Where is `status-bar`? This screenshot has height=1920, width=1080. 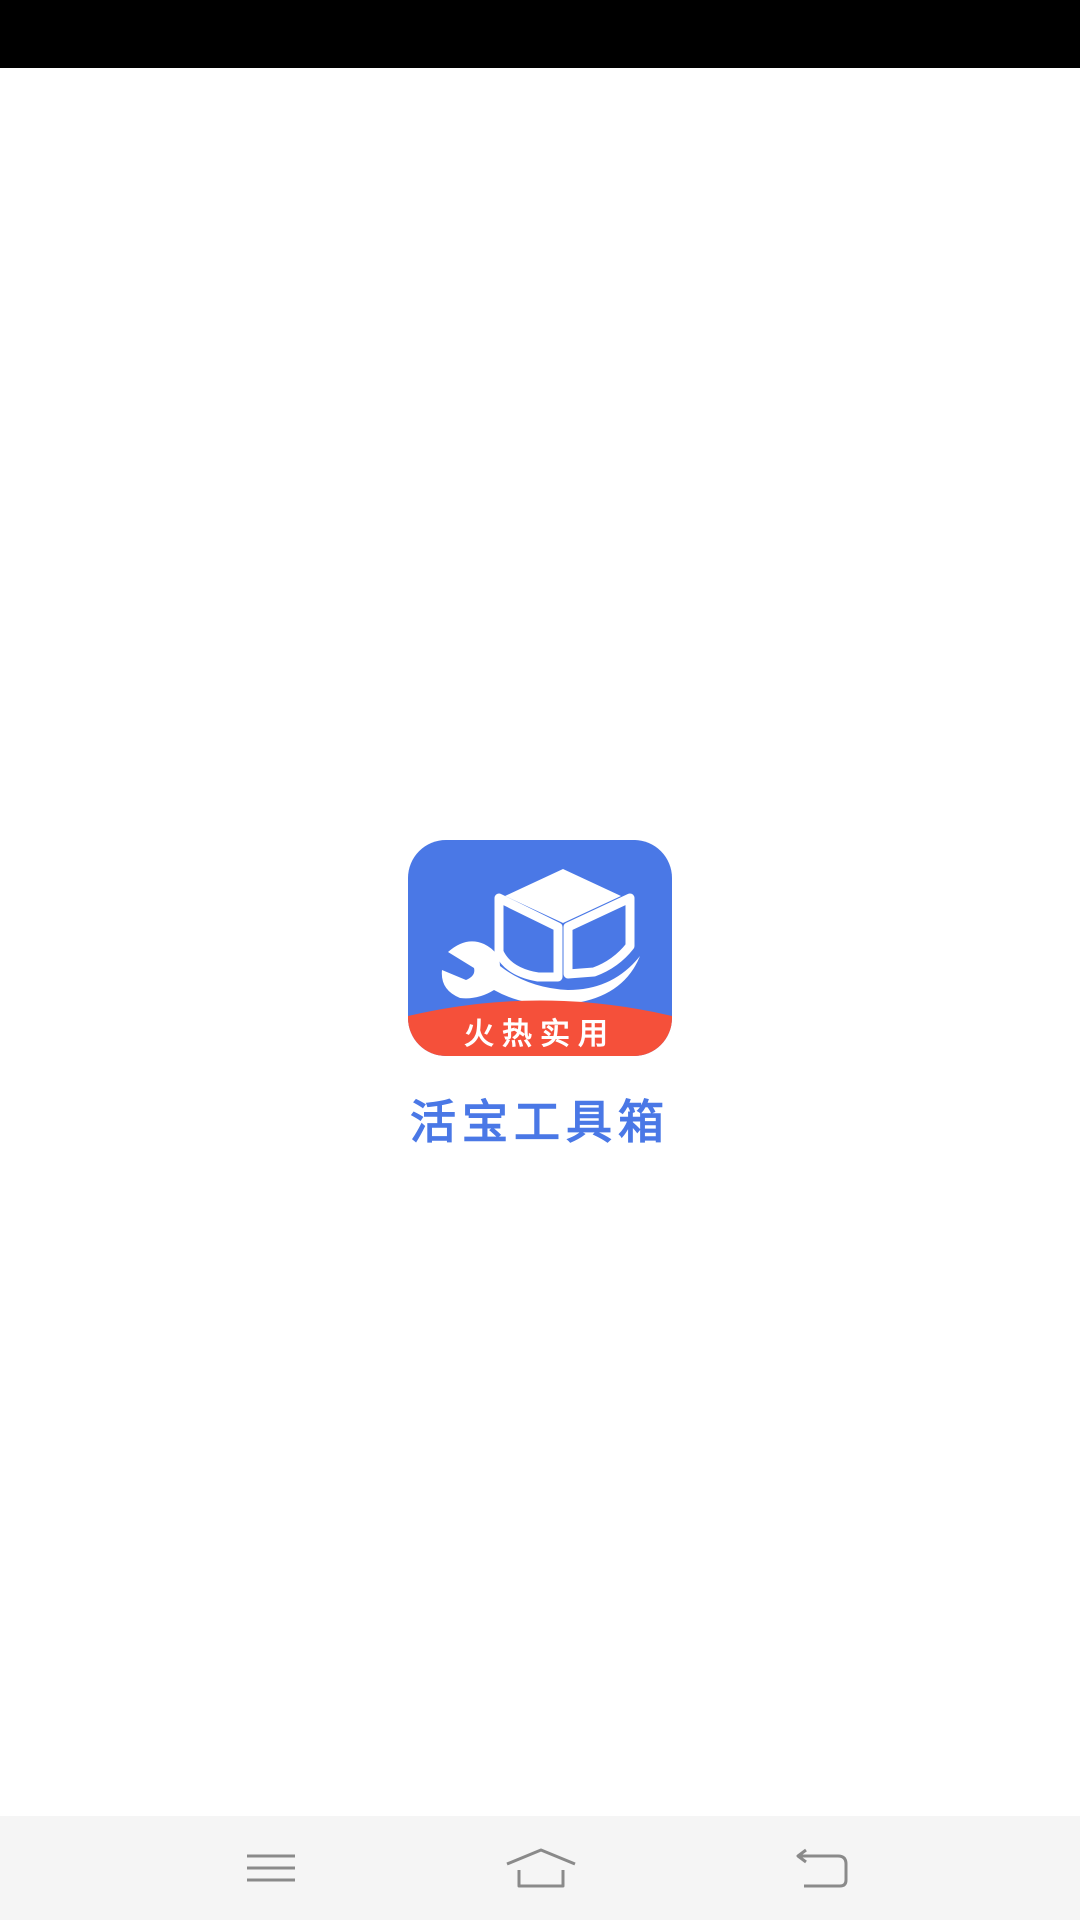
status-bar is located at coordinates (540, 34).